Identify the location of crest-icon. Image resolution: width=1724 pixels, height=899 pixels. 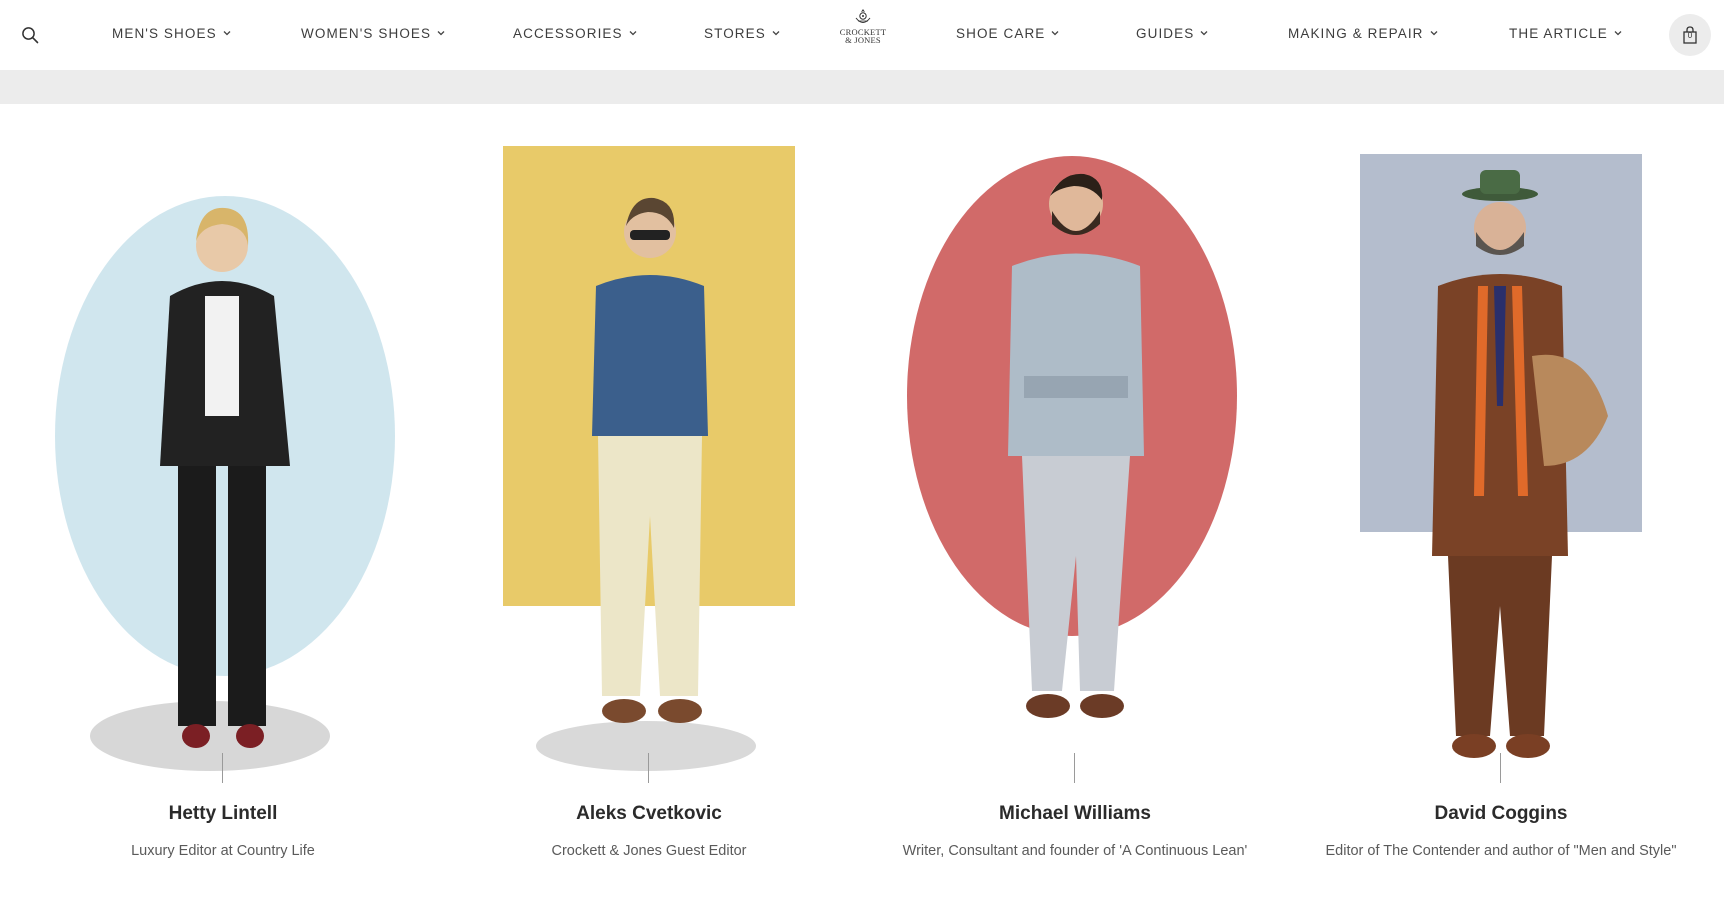
(863, 16).